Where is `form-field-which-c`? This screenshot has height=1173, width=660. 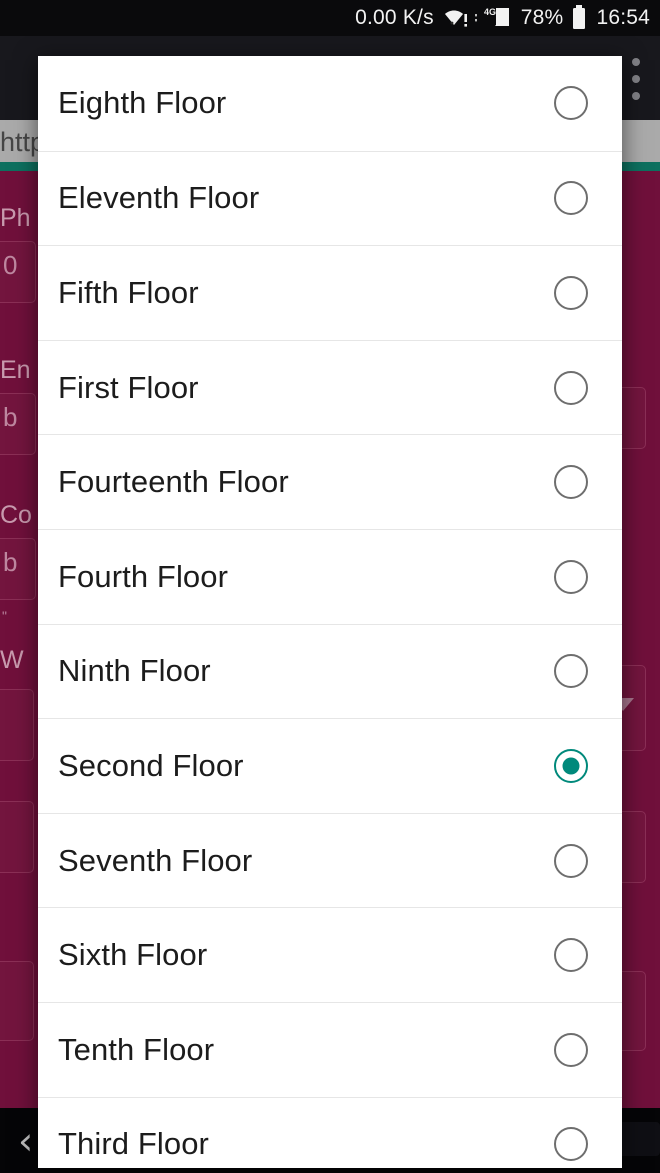 form-field-which-c is located at coordinates (17, 1001).